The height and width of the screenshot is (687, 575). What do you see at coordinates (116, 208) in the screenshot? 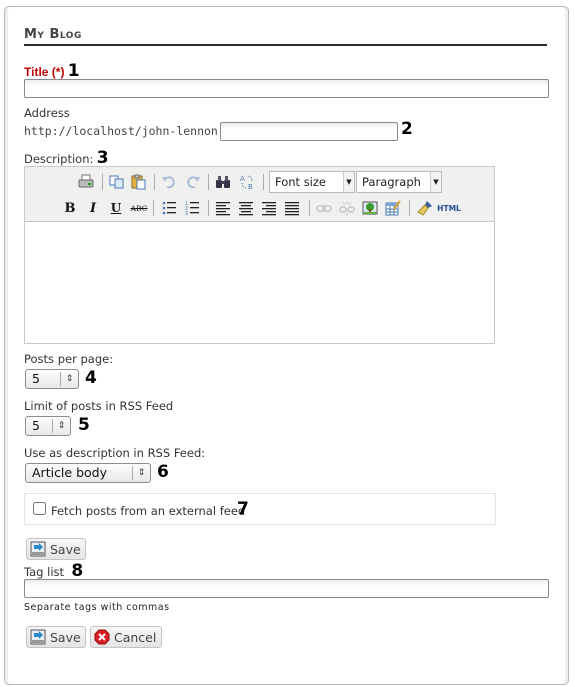
I see `underline-icon: U` at bounding box center [116, 208].